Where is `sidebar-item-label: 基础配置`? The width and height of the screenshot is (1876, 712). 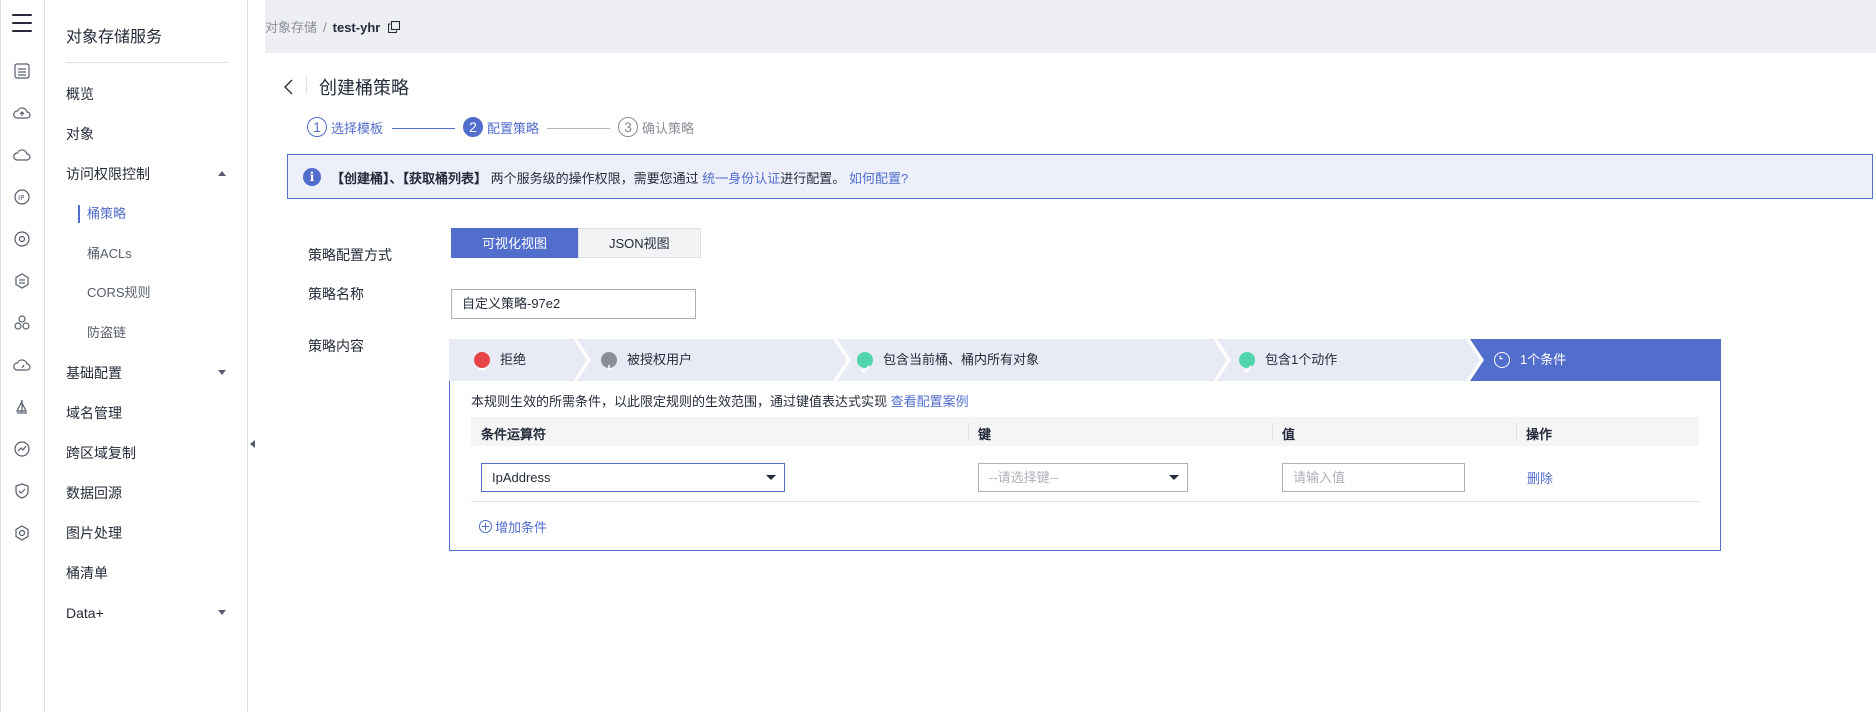
sidebar-item-label: 基础配置 is located at coordinates (94, 373).